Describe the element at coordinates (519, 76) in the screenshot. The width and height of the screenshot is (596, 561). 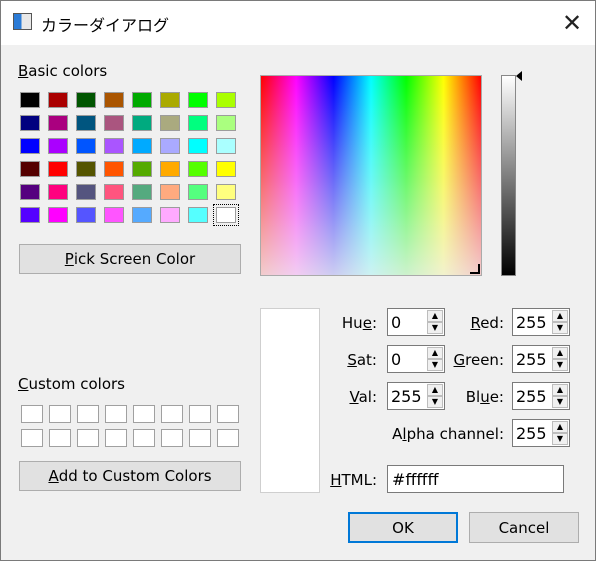
I see `luminance-arrow-icon` at that location.